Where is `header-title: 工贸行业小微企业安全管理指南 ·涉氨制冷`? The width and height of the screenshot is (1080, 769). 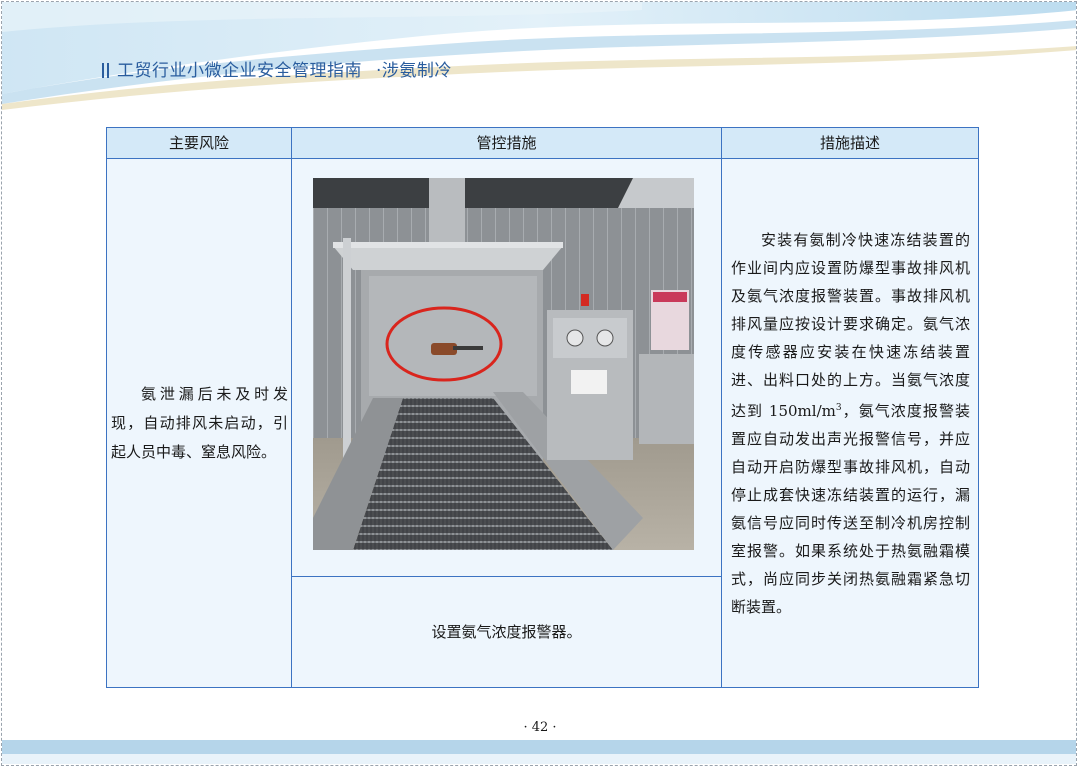 header-title: 工贸行业小微企业安全管理指南 ·涉氨制冷 is located at coordinates (277, 68).